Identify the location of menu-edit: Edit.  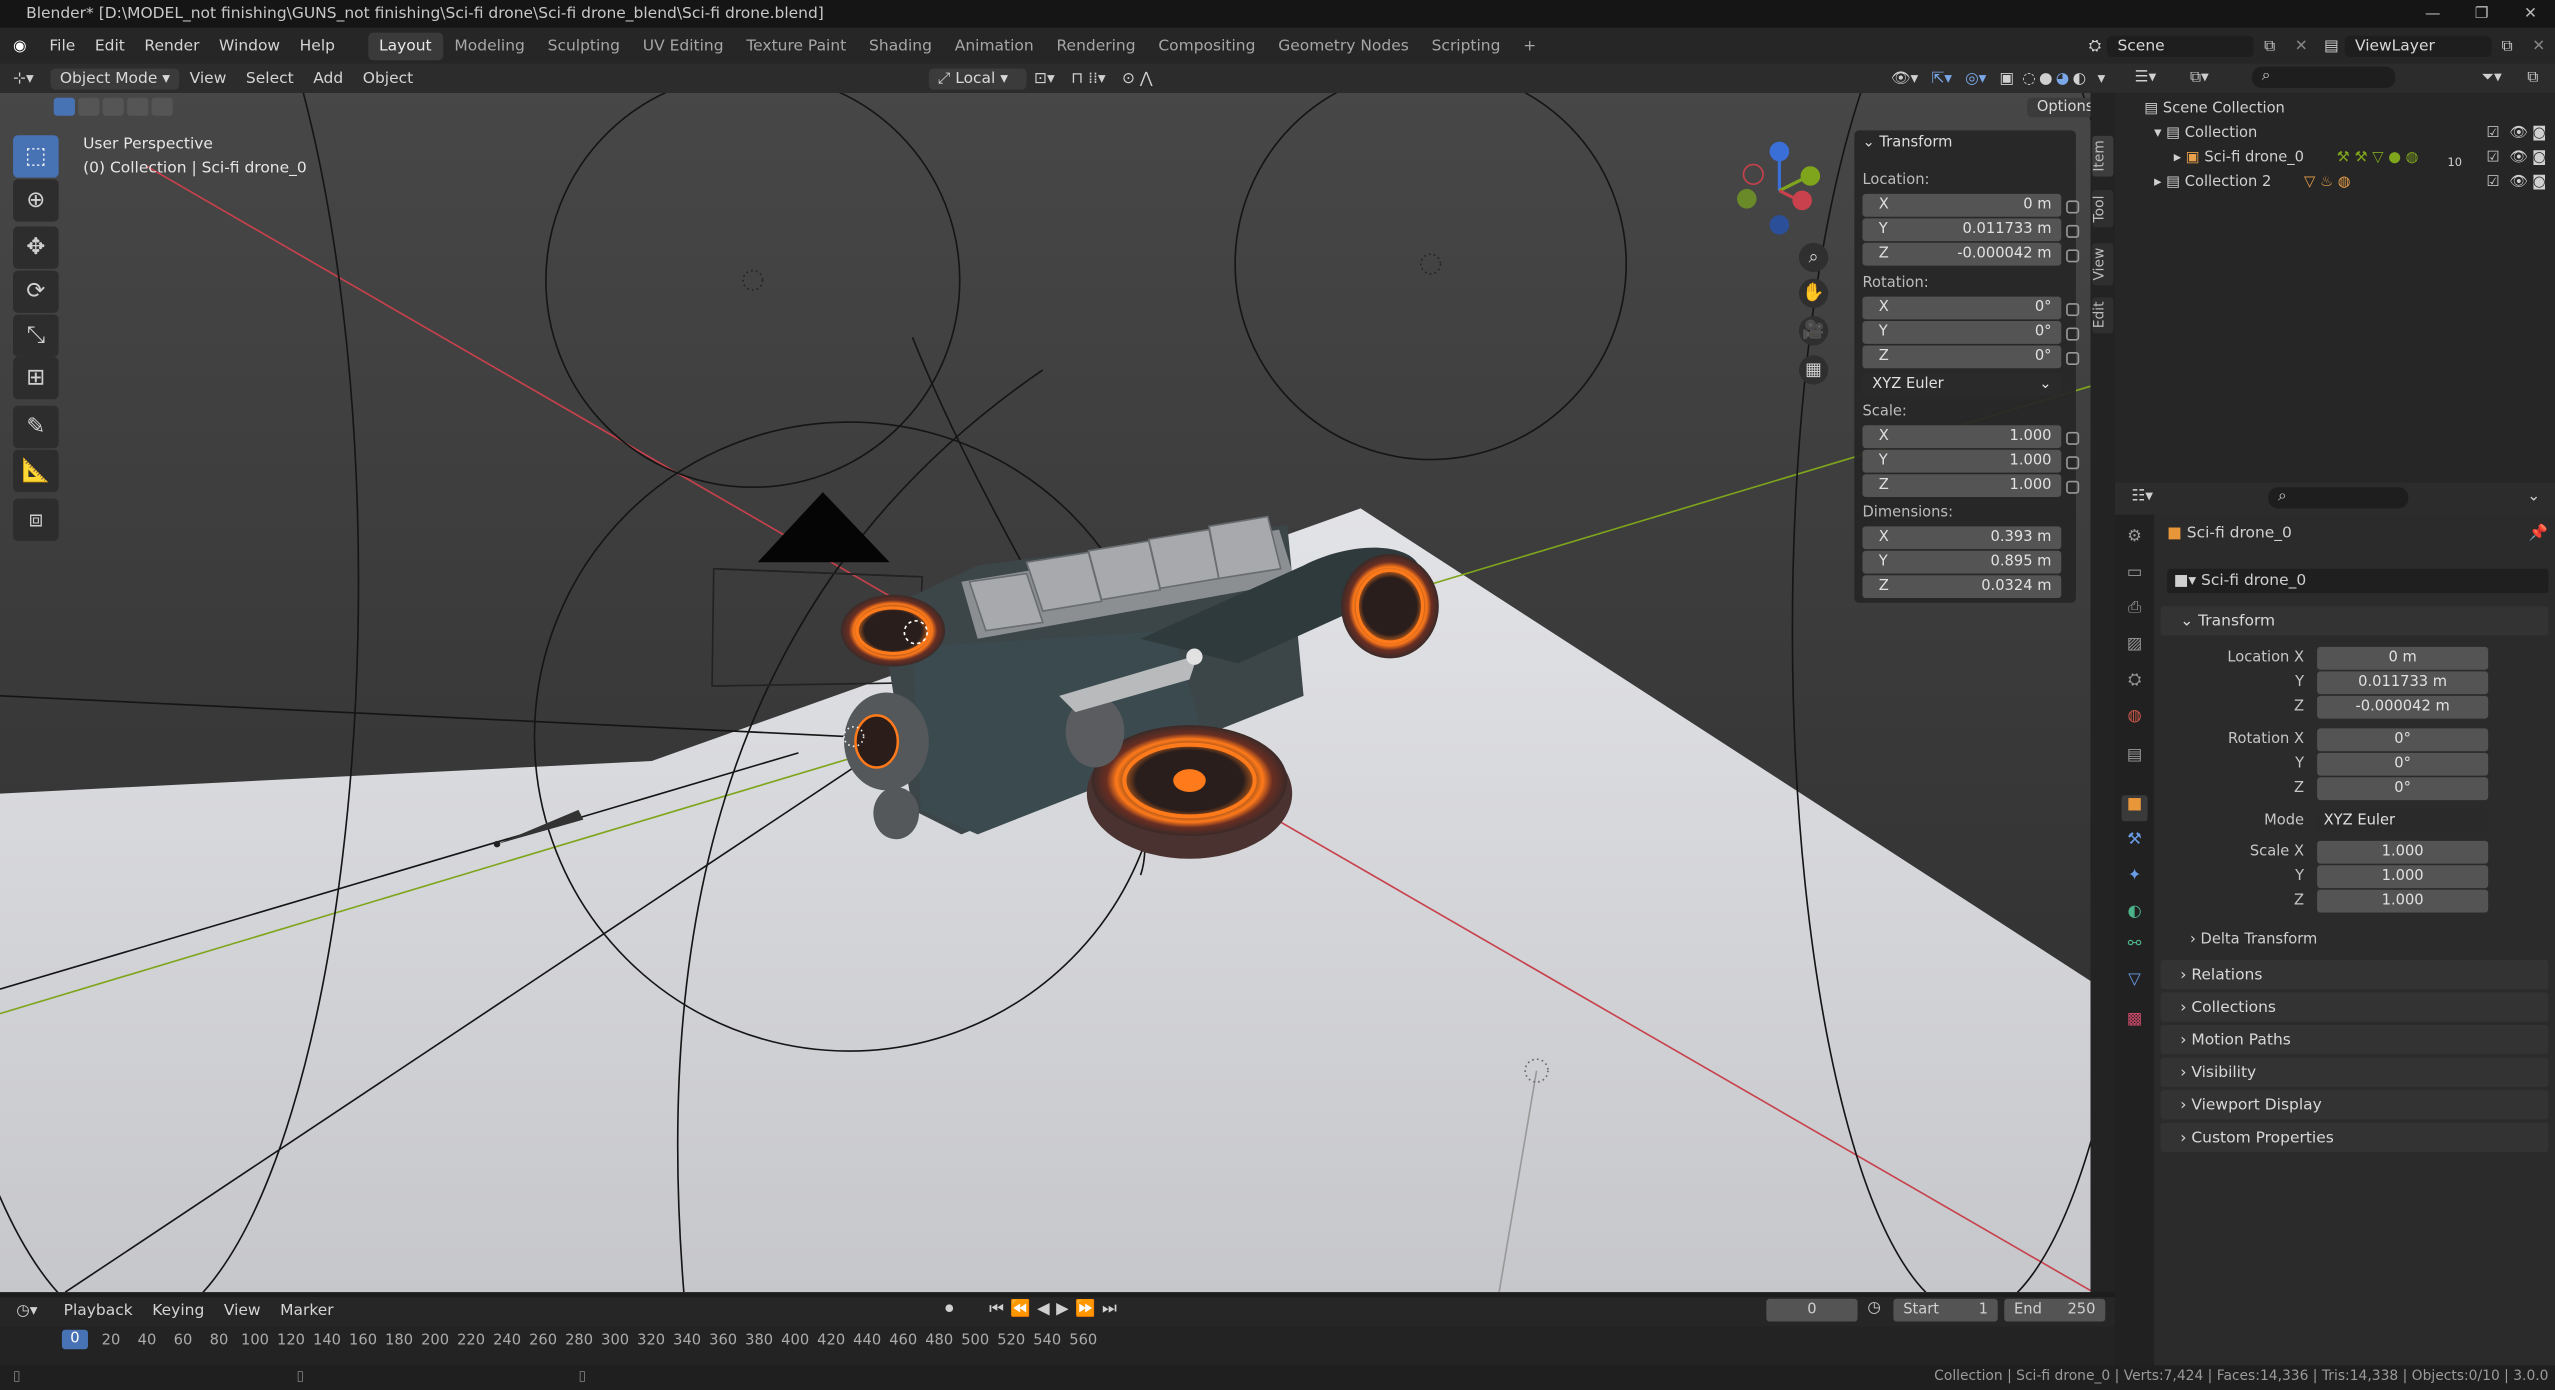
(110, 46).